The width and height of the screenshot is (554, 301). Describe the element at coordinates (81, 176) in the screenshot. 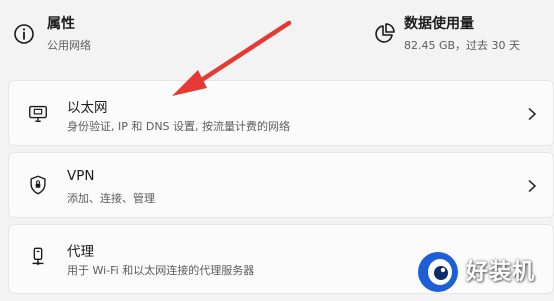

I see `vpn-title: VPN` at that location.